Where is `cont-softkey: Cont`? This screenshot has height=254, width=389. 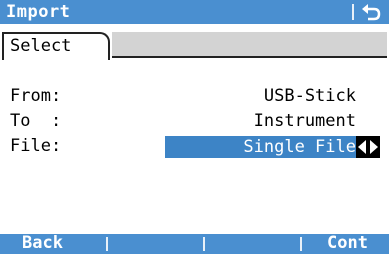 cont-softkey: Cont is located at coordinates (347, 243).